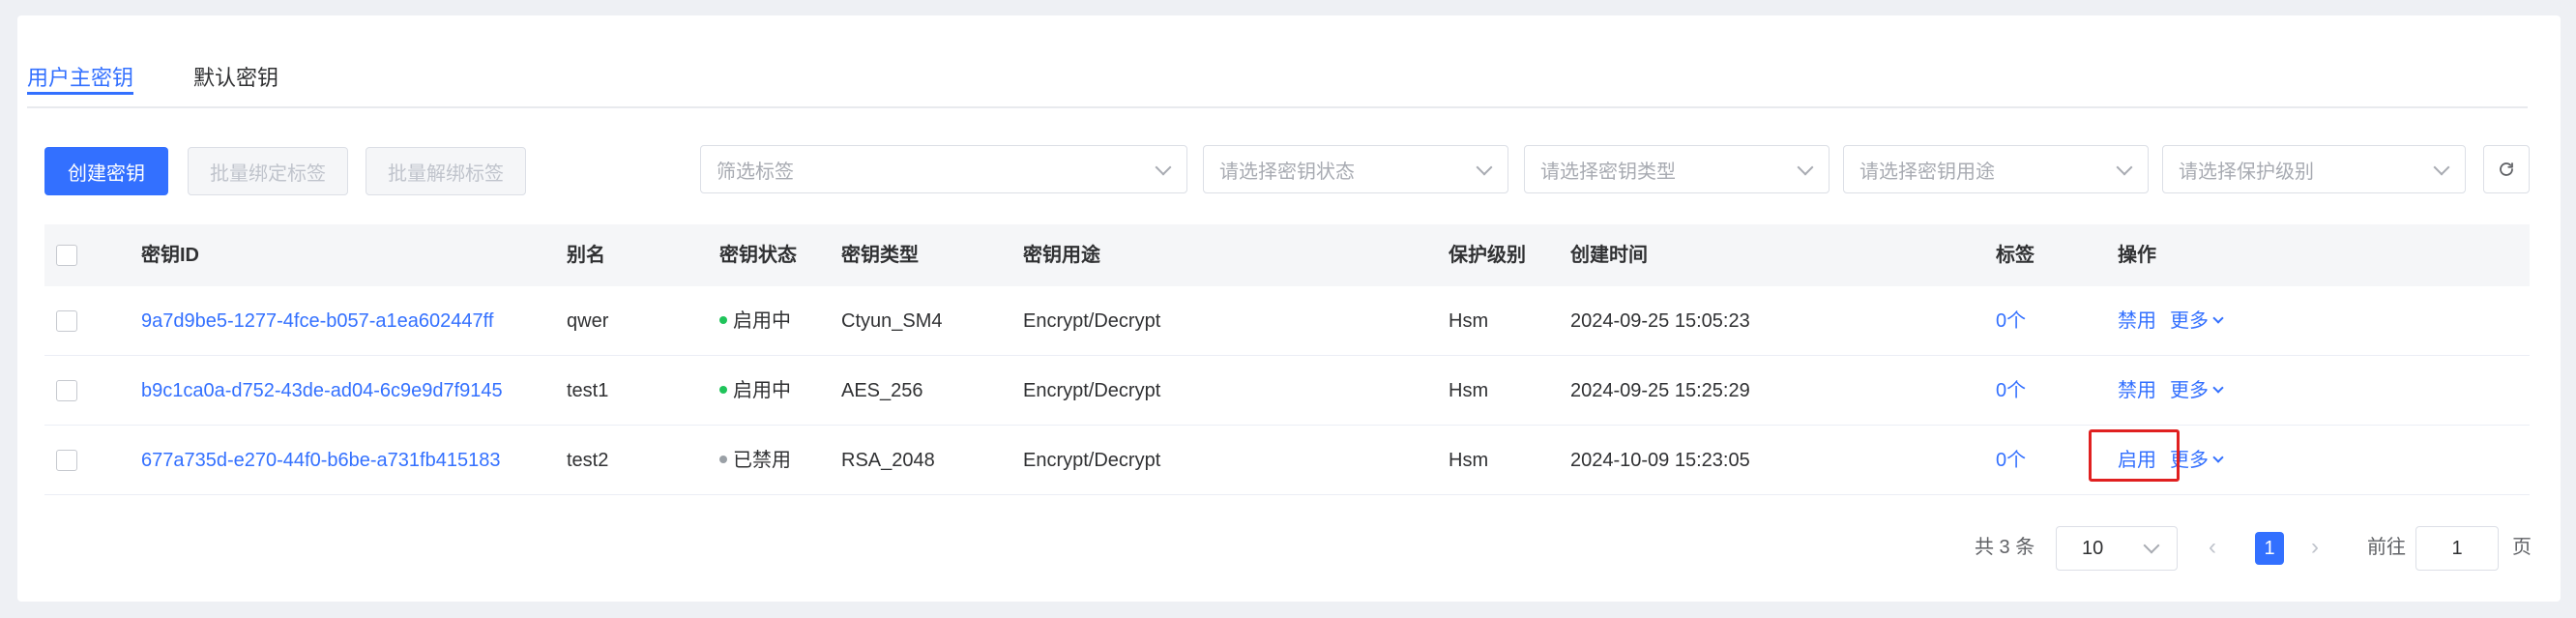 The width and height of the screenshot is (2576, 618). What do you see at coordinates (762, 460) in the screenshot?
I see `status-text: 已禁用` at bounding box center [762, 460].